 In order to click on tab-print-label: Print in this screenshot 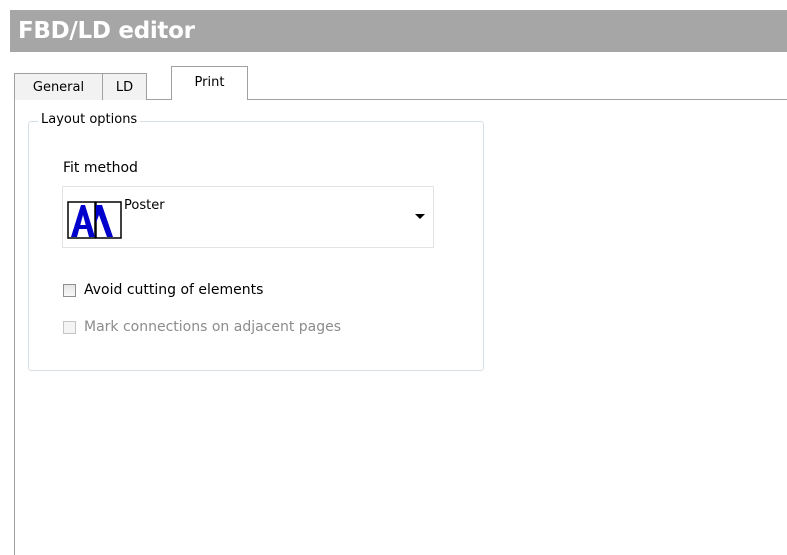, I will do `click(209, 82)`.